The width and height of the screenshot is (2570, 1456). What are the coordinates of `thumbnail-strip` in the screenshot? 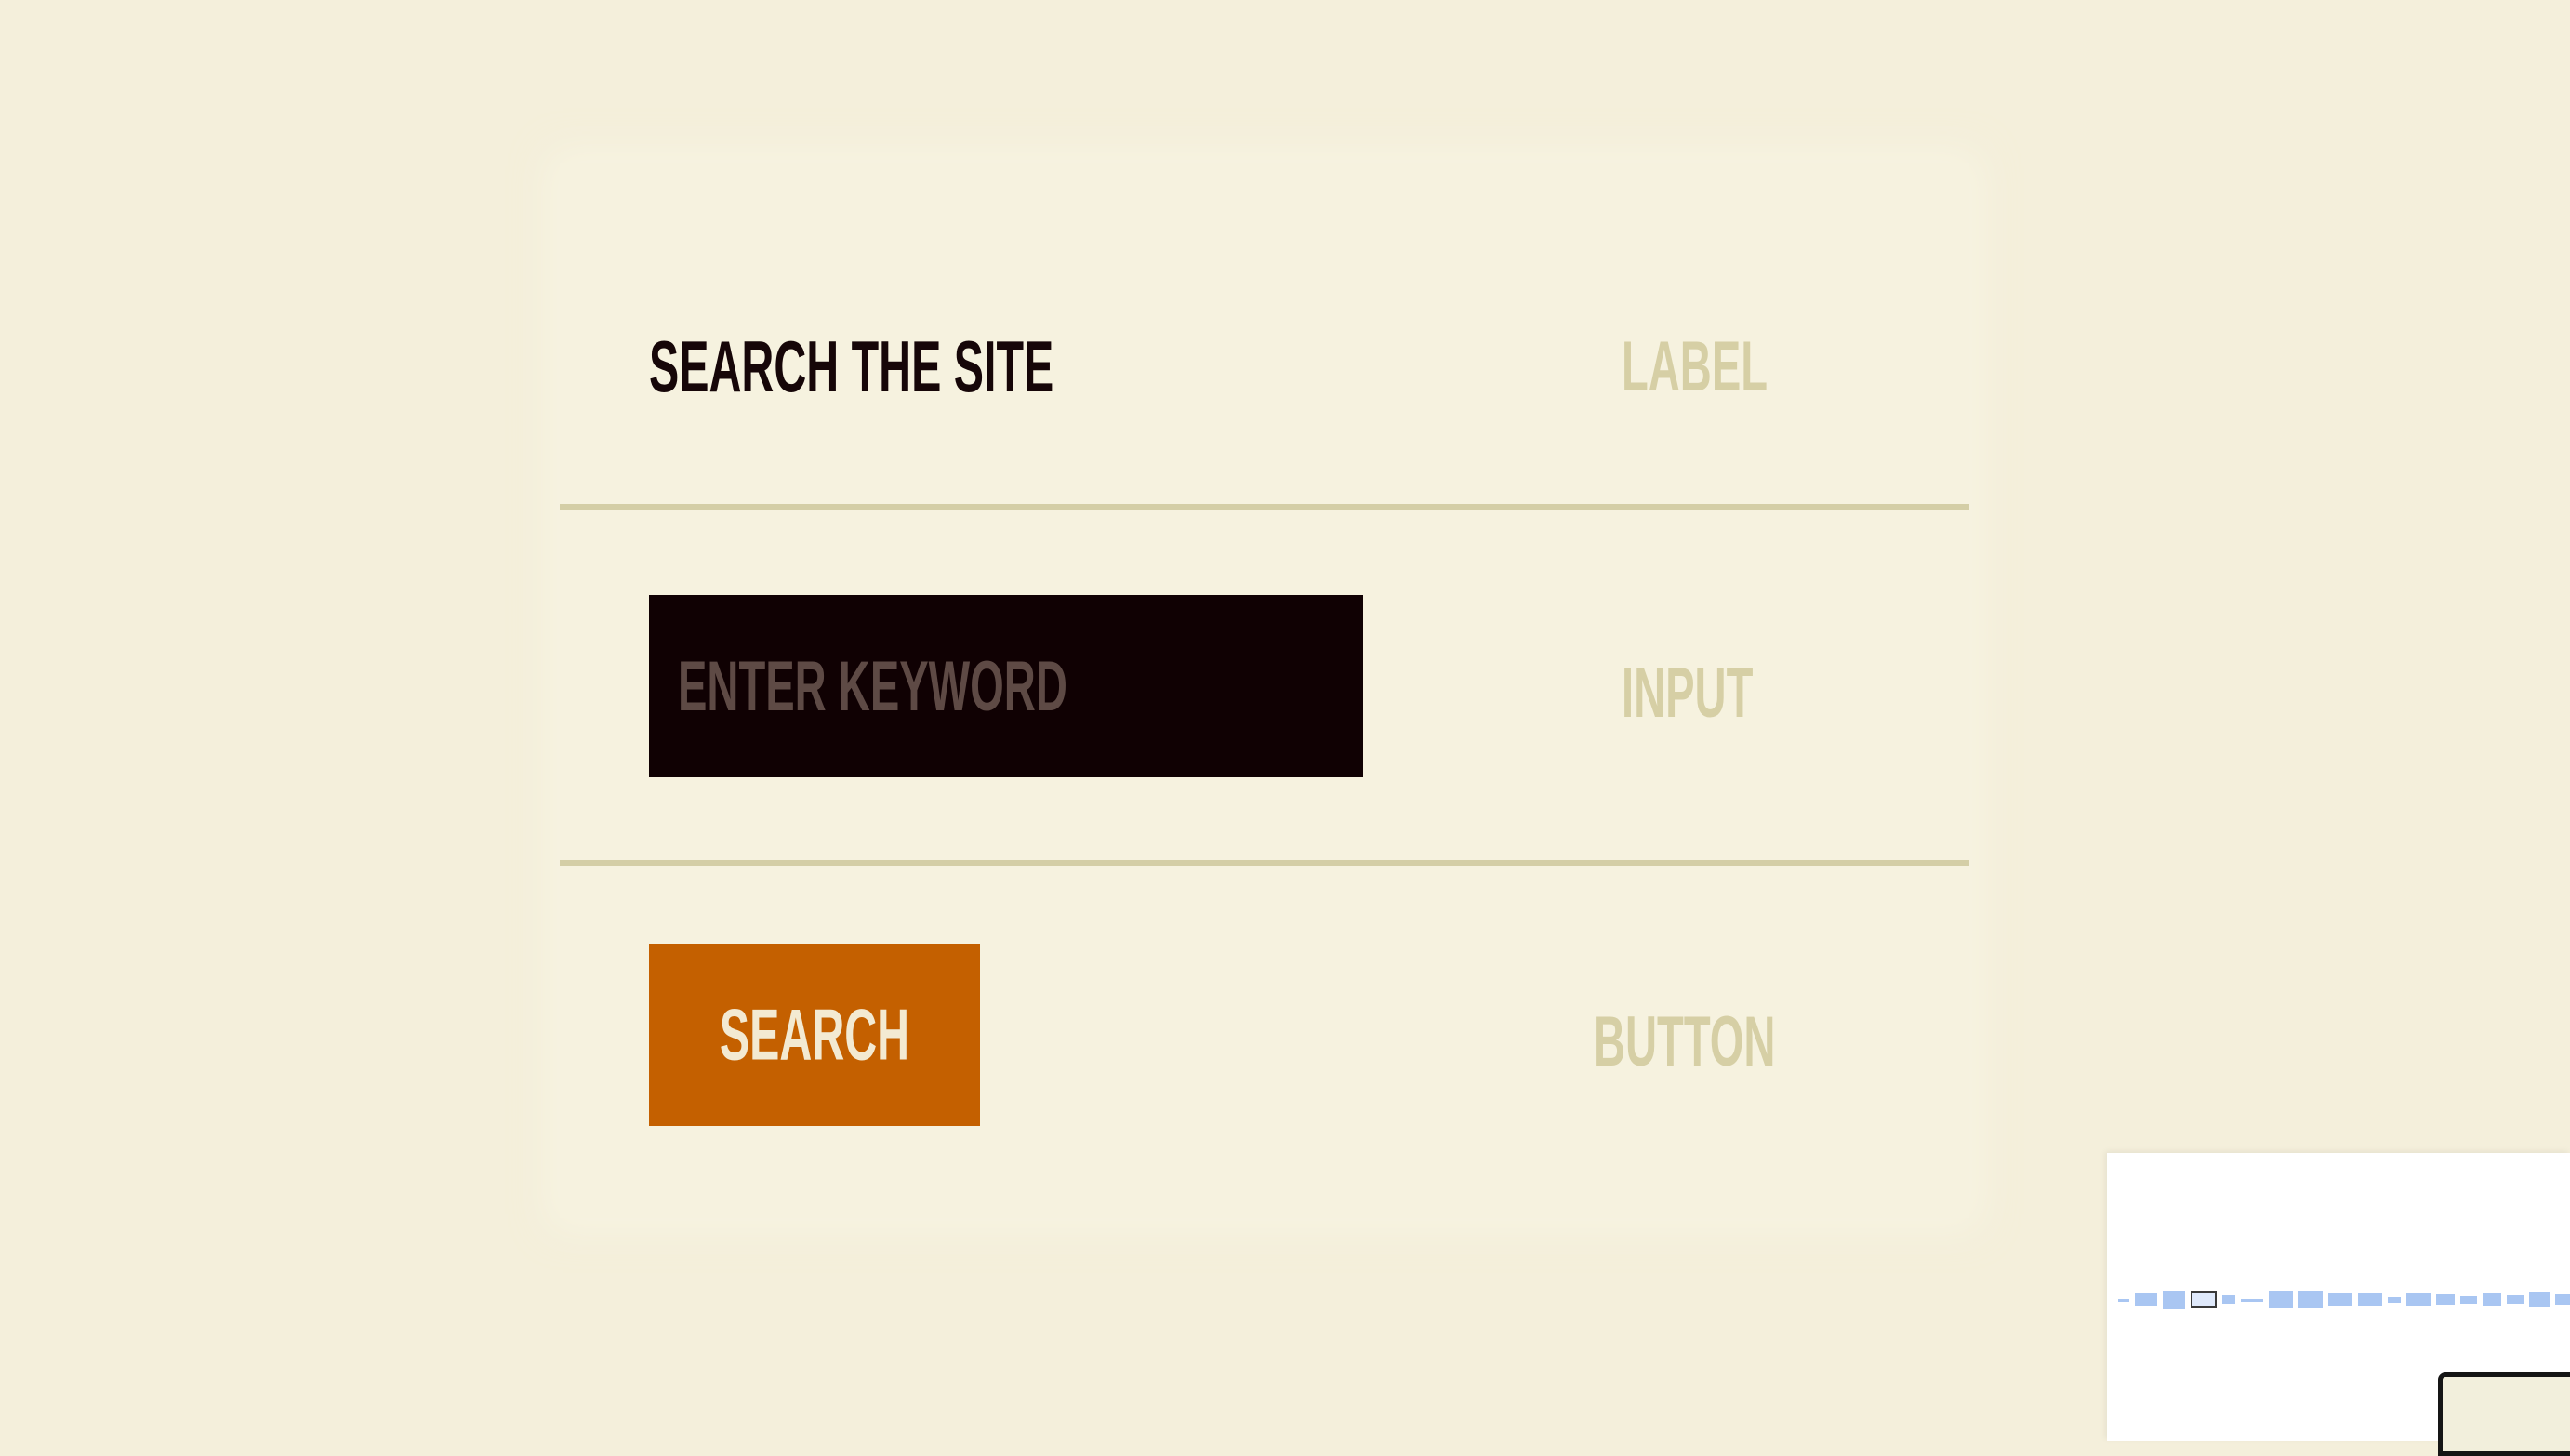 It's located at (2344, 1300).